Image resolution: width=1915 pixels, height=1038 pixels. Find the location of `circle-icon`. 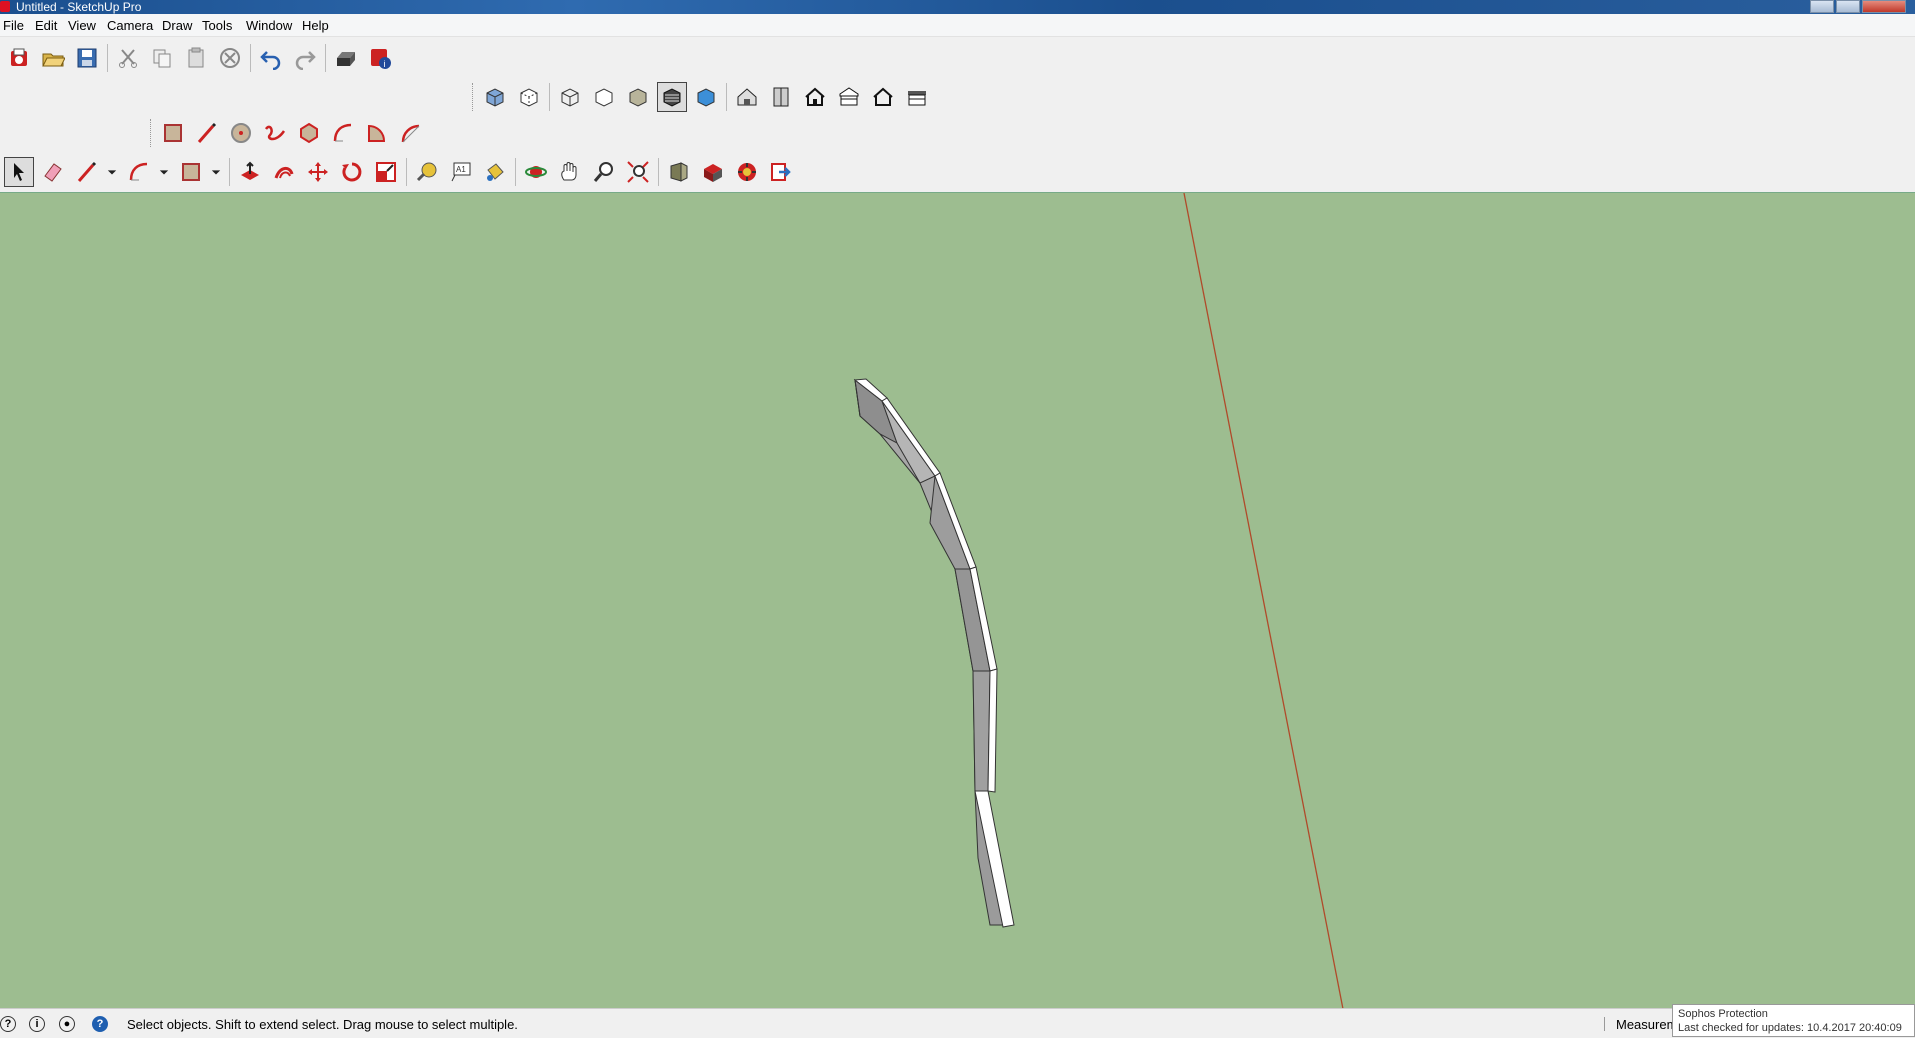

circle-icon is located at coordinates (241, 133).